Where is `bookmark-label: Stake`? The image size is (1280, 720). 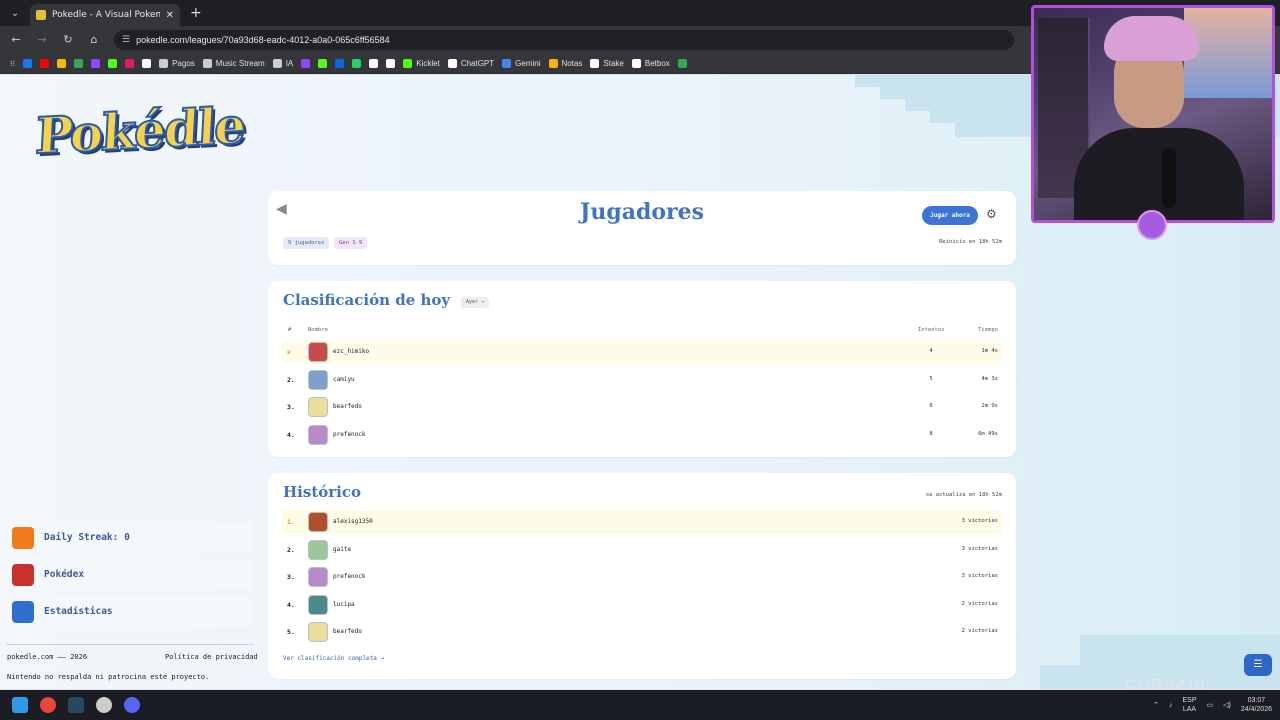 bookmark-label: Stake is located at coordinates (613, 63).